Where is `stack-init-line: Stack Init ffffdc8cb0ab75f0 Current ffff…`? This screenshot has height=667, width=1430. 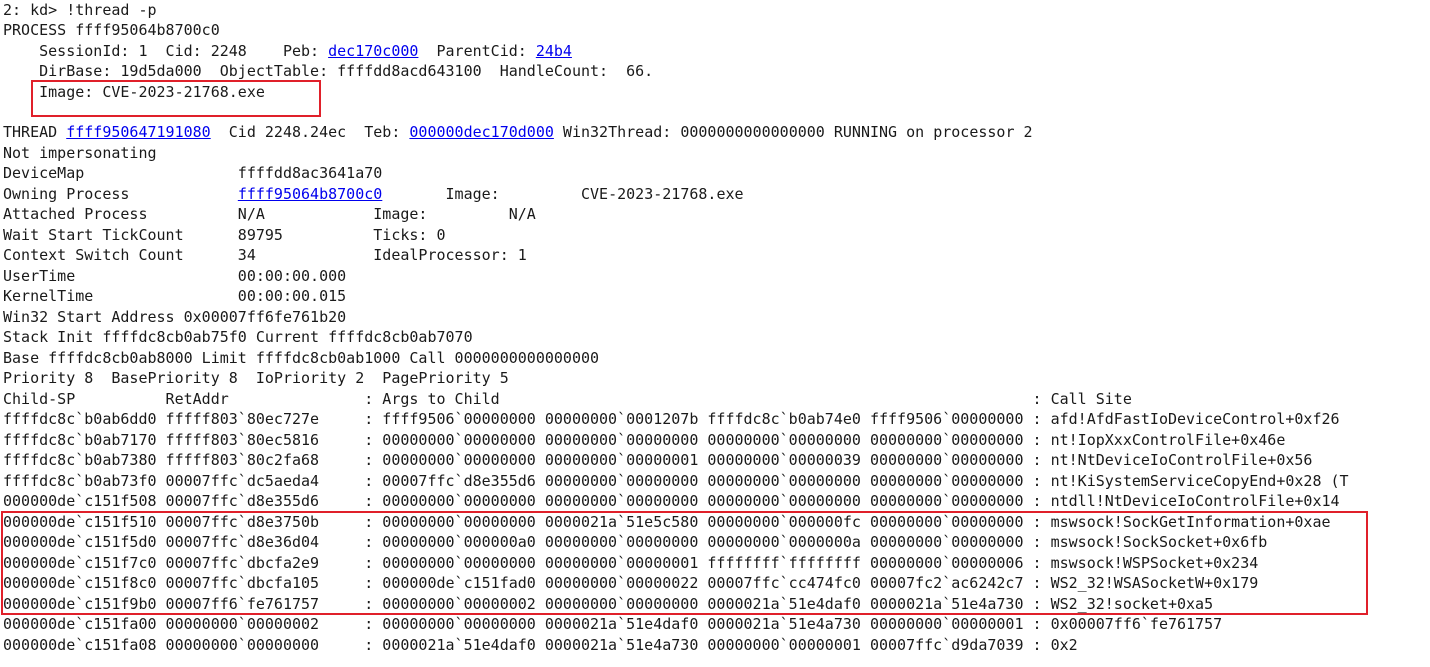 stack-init-line: Stack Init ffffdc8cb0ab75f0 Current ffff… is located at coordinates (238, 337).